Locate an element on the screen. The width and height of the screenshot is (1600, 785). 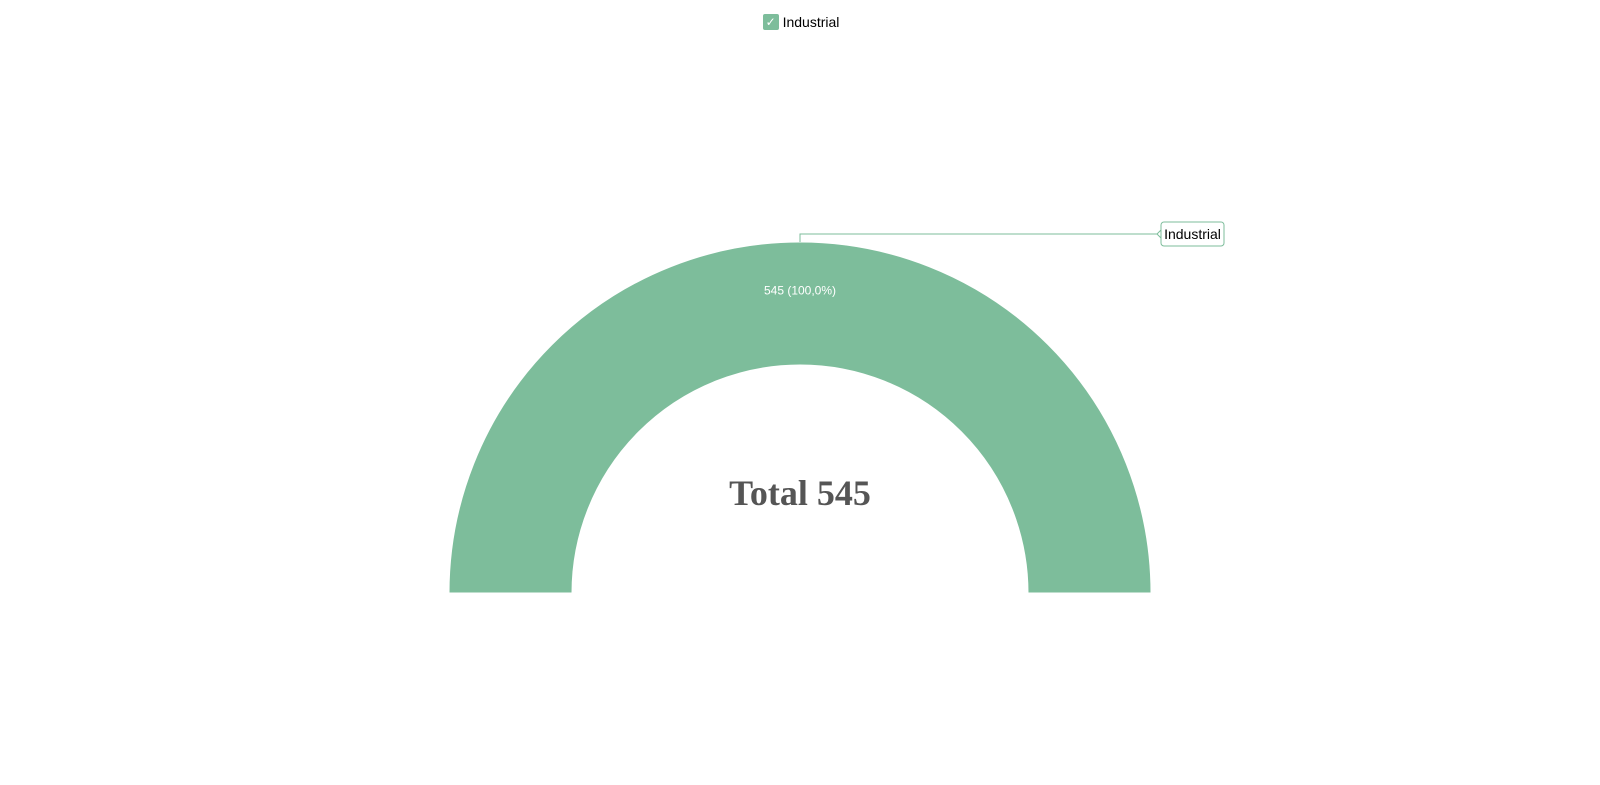
slice-value-label: 545 (100,0%) is located at coordinates (800, 291).